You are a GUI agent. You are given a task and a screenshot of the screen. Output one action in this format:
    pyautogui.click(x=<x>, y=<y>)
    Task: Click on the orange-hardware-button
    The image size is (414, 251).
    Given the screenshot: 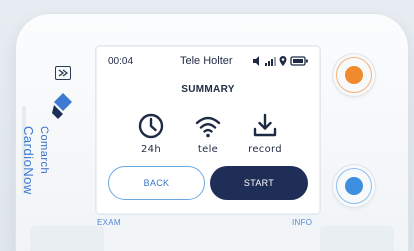 What is the action you would take?
    pyautogui.click(x=354, y=75)
    